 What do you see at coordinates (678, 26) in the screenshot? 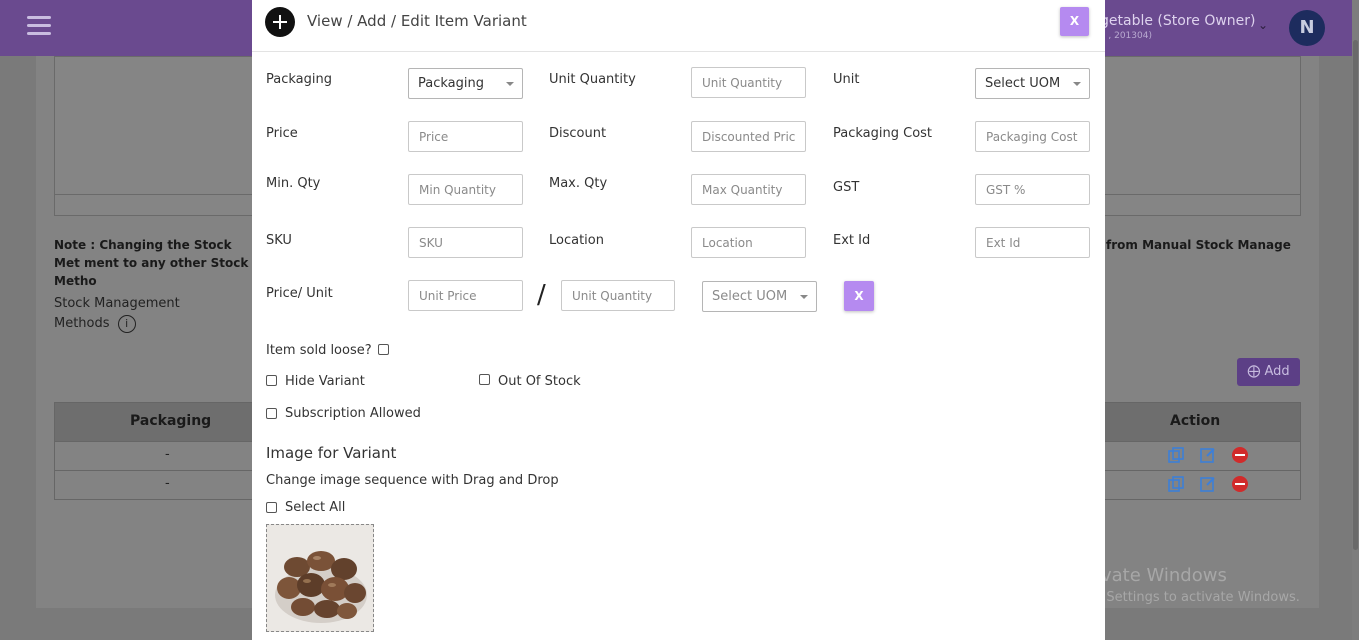
I see `modal-header: View / Add / Edit Item Variant X` at bounding box center [678, 26].